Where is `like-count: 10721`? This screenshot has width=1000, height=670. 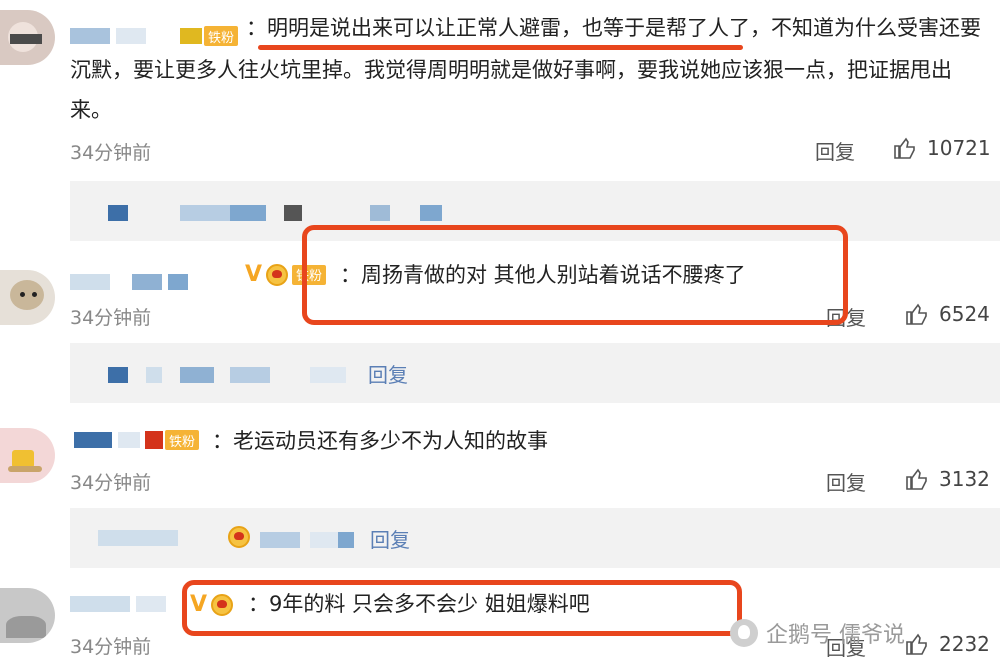 like-count: 10721 is located at coordinates (959, 148).